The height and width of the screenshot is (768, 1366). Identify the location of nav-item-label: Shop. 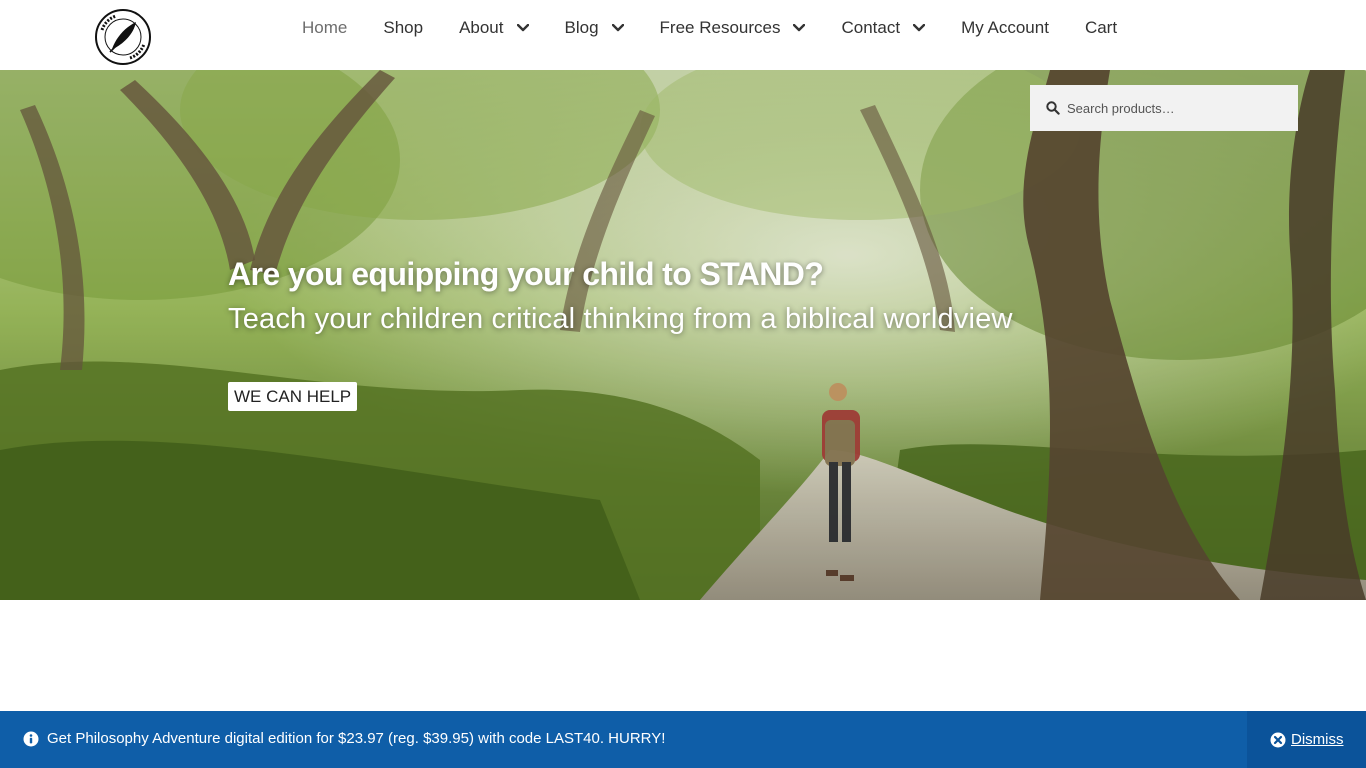
(403, 27).